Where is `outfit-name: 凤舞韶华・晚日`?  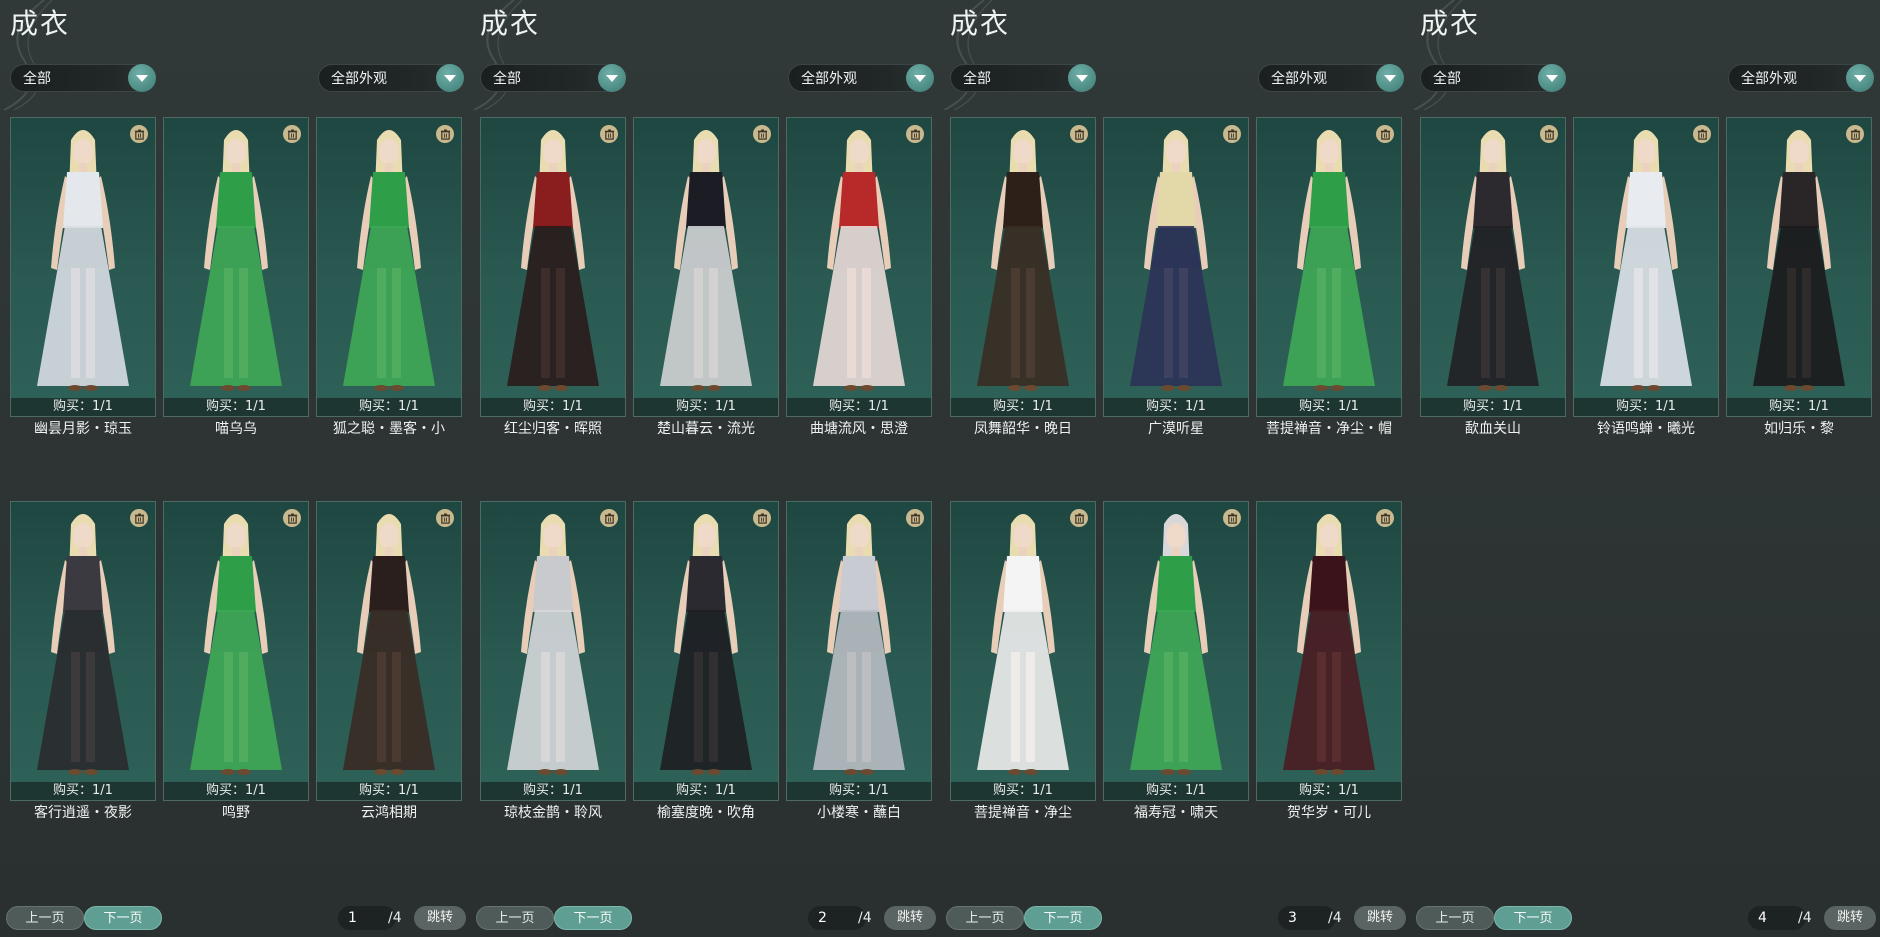
outfit-name: 凤舞韶华・晚日 is located at coordinates (1023, 429).